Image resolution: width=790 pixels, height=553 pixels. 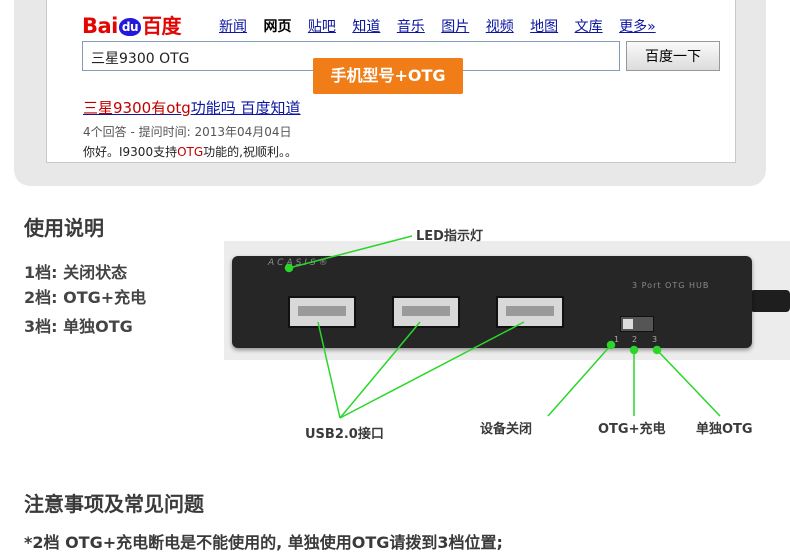 What do you see at coordinates (611, 345) in the screenshot?
I see `off-dot` at bounding box center [611, 345].